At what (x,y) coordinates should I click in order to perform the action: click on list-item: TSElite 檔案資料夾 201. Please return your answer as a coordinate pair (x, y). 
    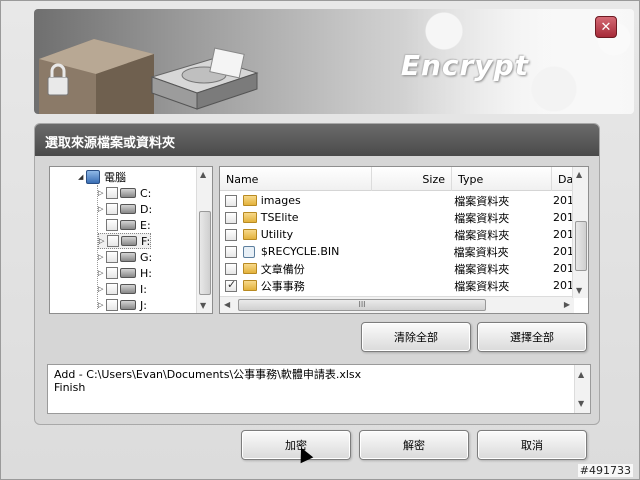
    Looking at the image, I should click on (397, 217).